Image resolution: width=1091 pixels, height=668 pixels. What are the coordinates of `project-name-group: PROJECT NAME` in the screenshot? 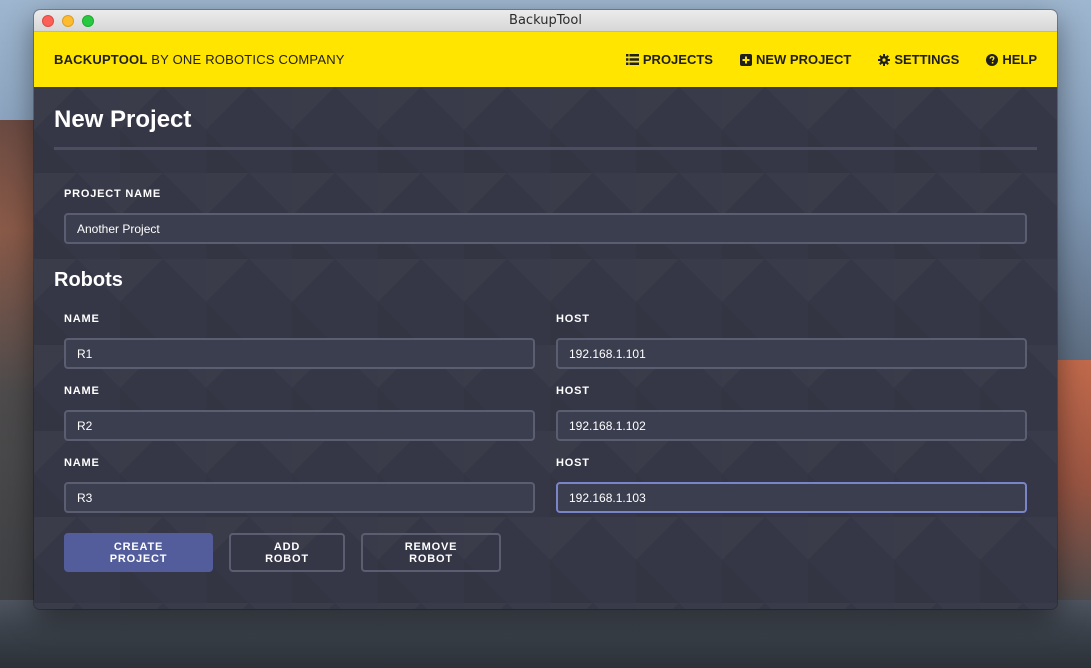 It's located at (545, 216).